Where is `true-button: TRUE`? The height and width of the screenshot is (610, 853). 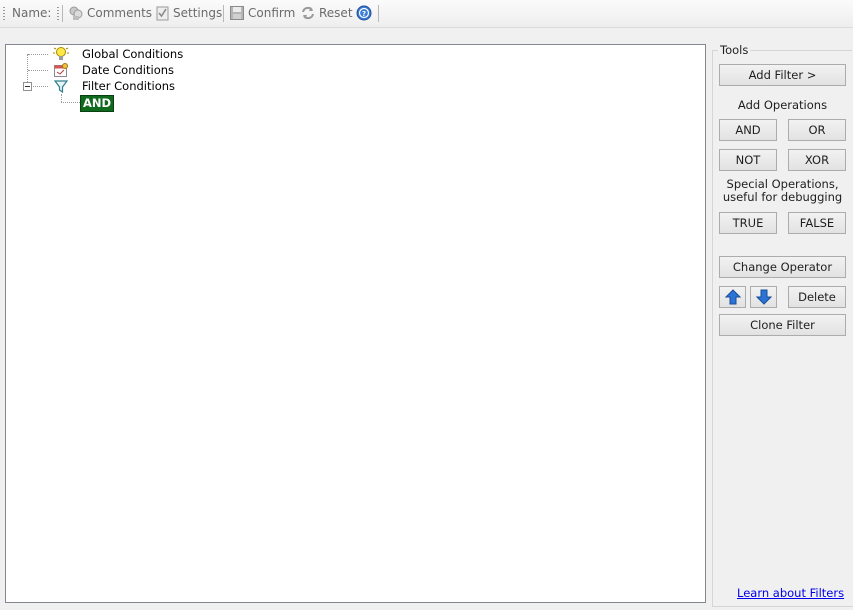 true-button: TRUE is located at coordinates (748, 223).